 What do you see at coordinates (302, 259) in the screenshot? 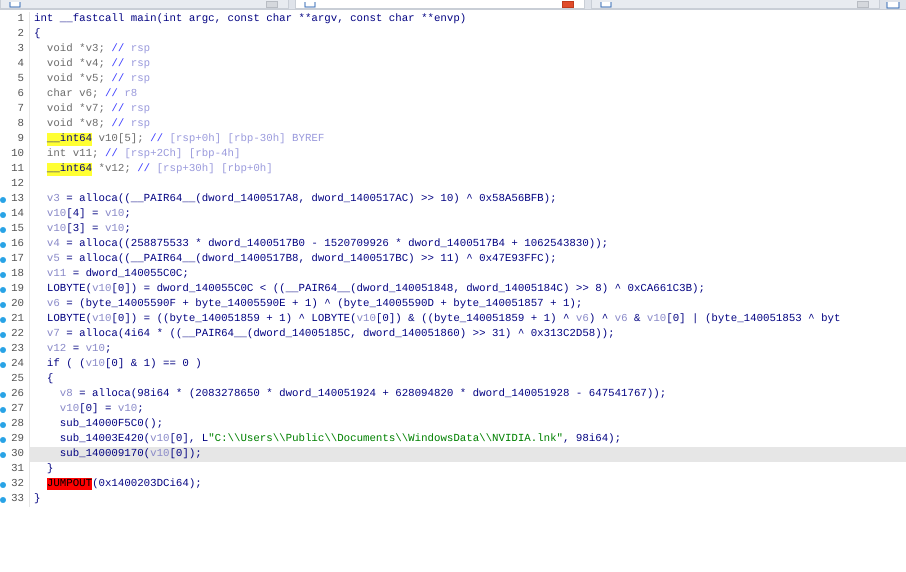
I see `code-line: v5 = alloca((__PAIR64__(dword_1400517B8, dword_1400517BC) >> 11) ^ 0x47E93FFC);` at bounding box center [302, 259].